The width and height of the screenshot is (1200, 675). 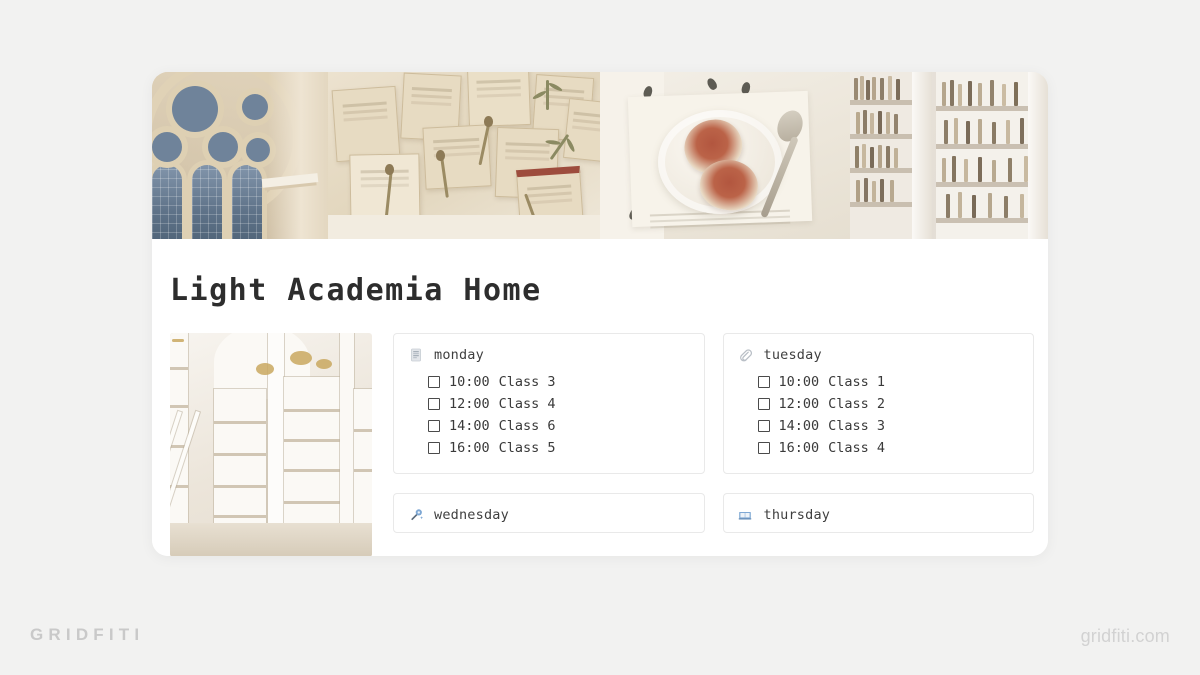 I want to click on day-card-header: wednesday, so click(x=549, y=515).